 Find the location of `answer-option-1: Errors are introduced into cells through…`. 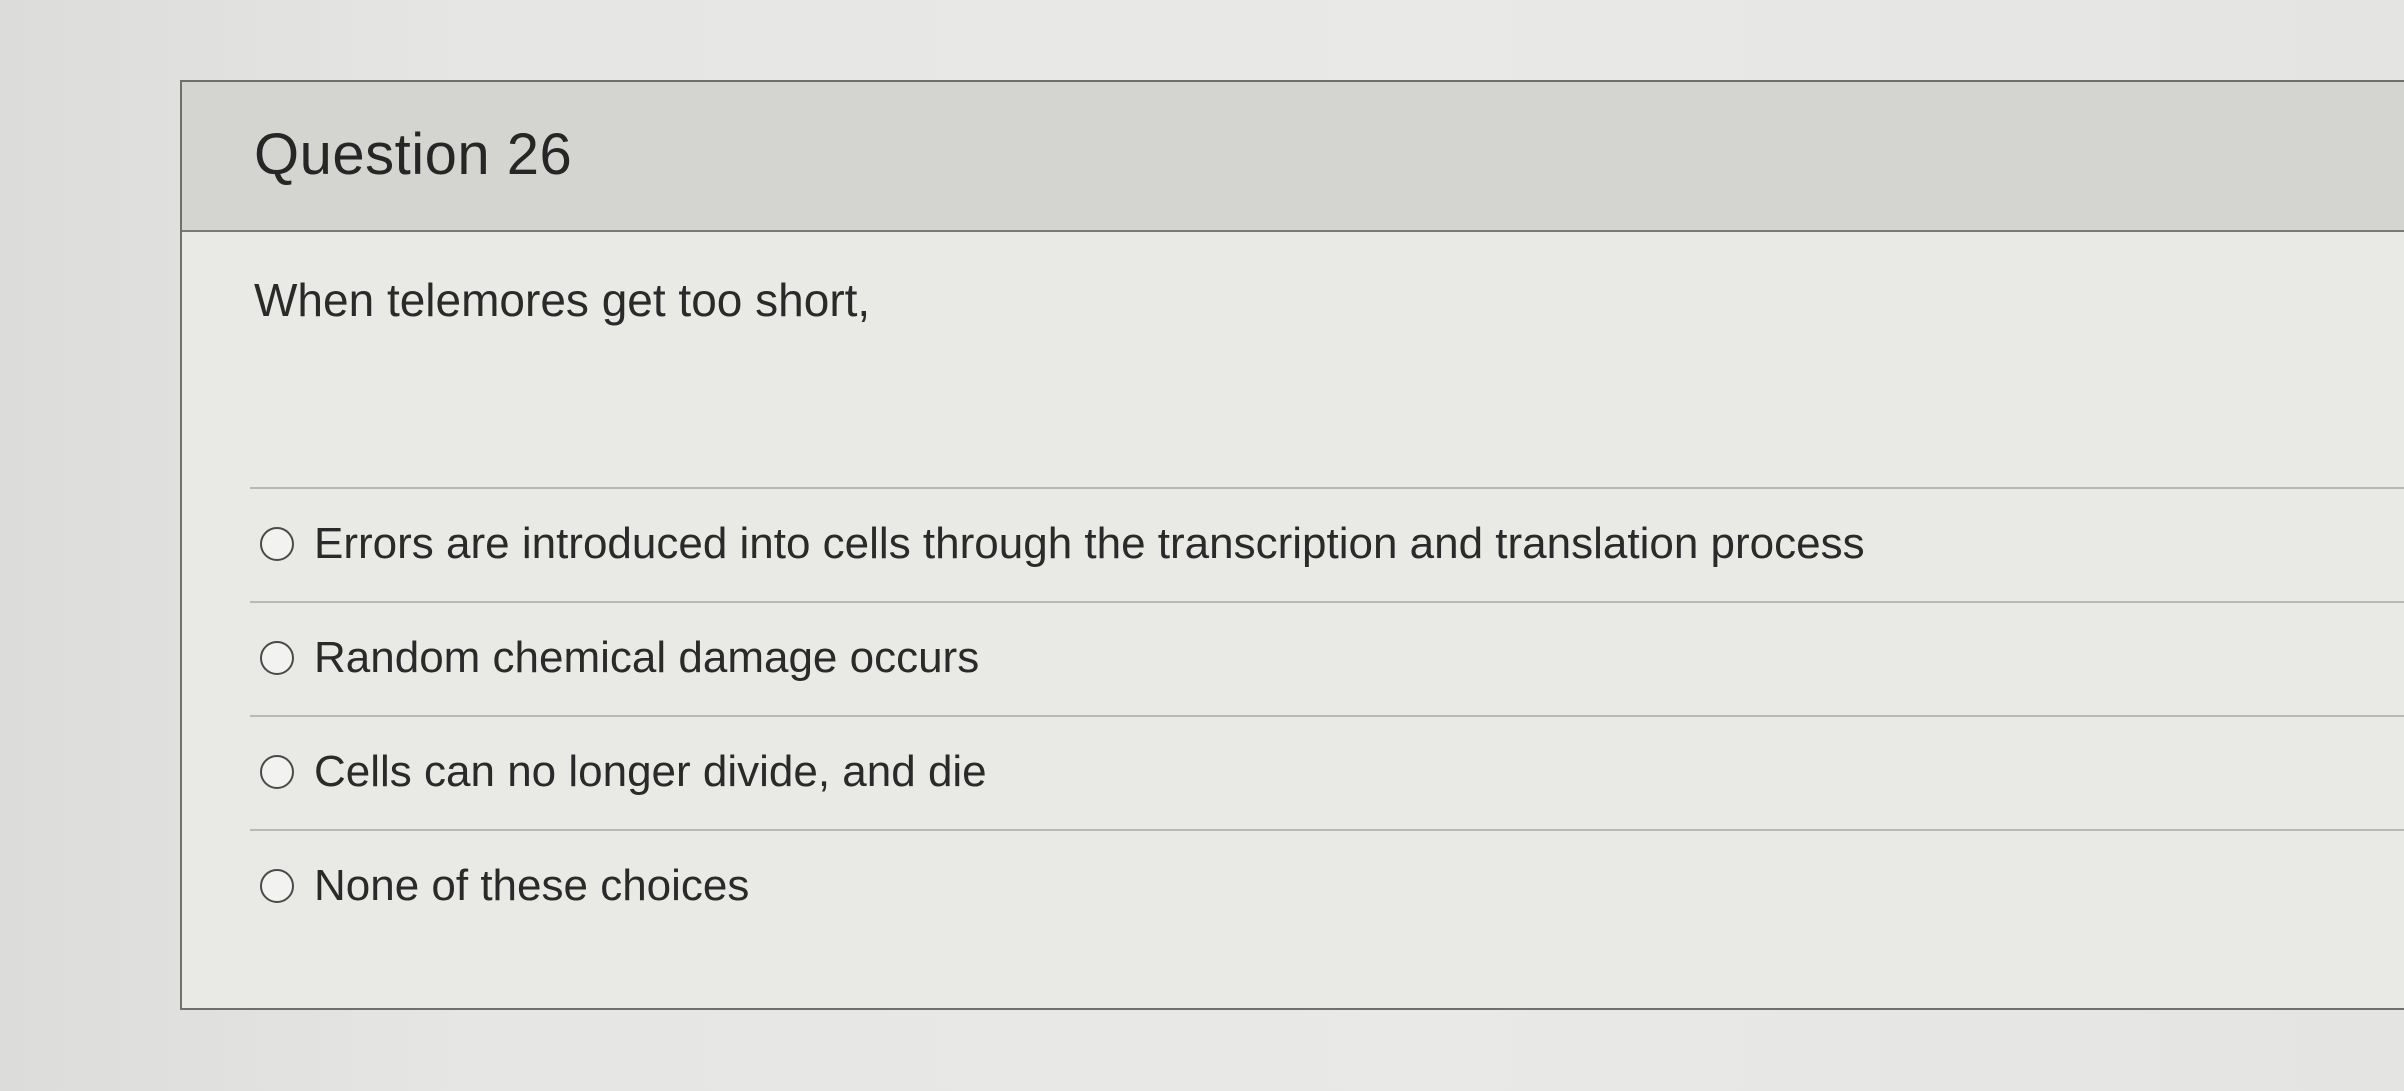

answer-option-1: Errors are introduced into cells through… is located at coordinates (1327, 546).